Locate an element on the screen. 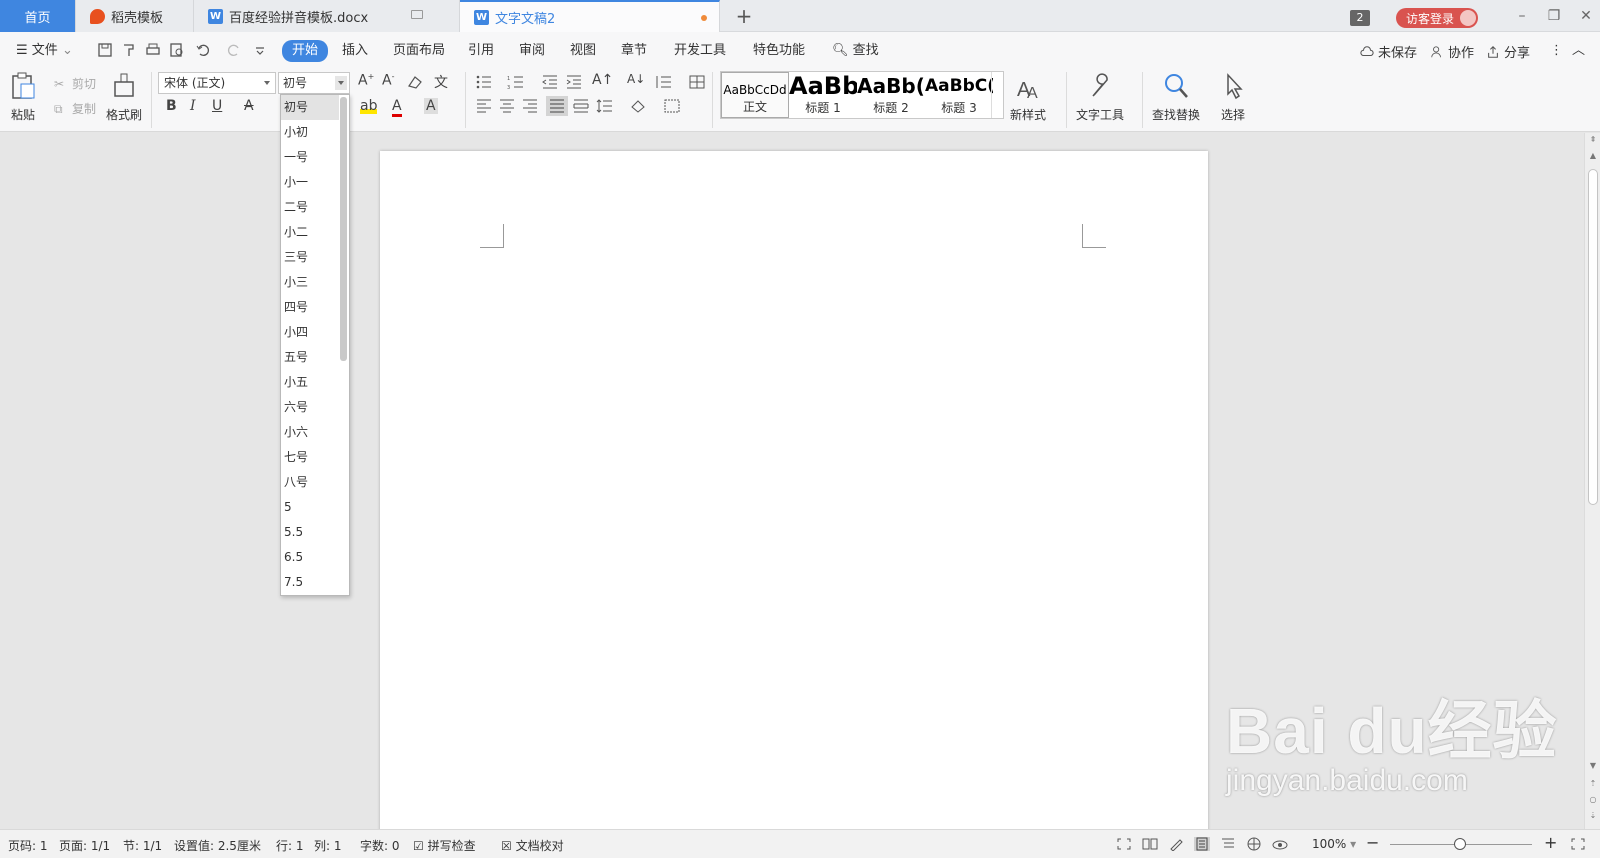 This screenshot has width=1600, height=858. scroll-up-icon: ▲ is located at coordinates (1593, 156).